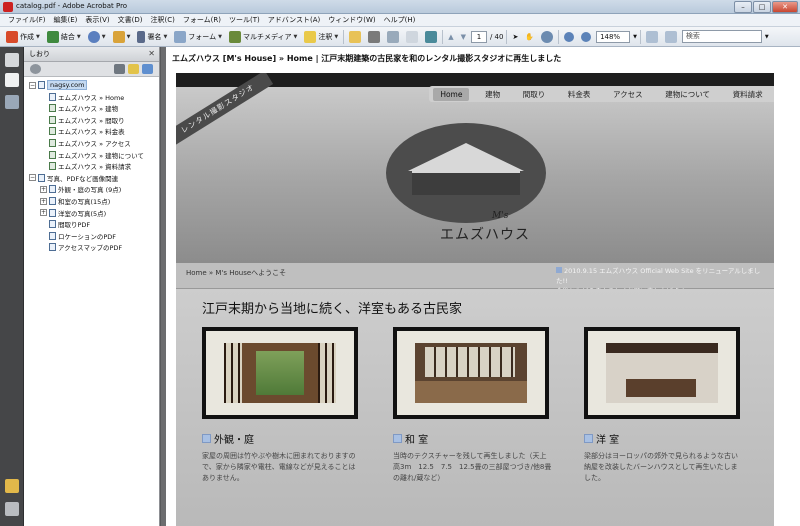 Image resolution: width=800 pixels, height=526 pixels. I want to click on bookmark-item: エムズハウス » 料金表, so click(82, 131).